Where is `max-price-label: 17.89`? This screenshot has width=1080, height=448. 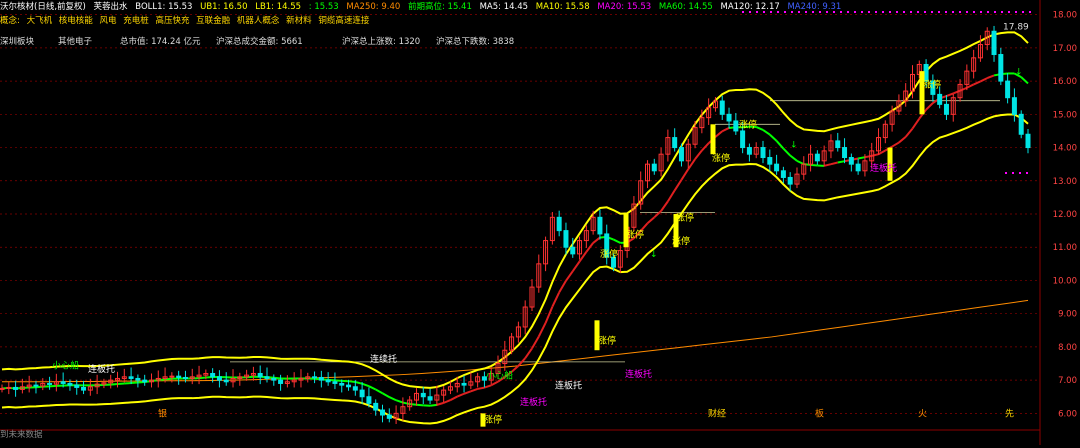
max-price-label: 17.89 is located at coordinates (1016, 28).